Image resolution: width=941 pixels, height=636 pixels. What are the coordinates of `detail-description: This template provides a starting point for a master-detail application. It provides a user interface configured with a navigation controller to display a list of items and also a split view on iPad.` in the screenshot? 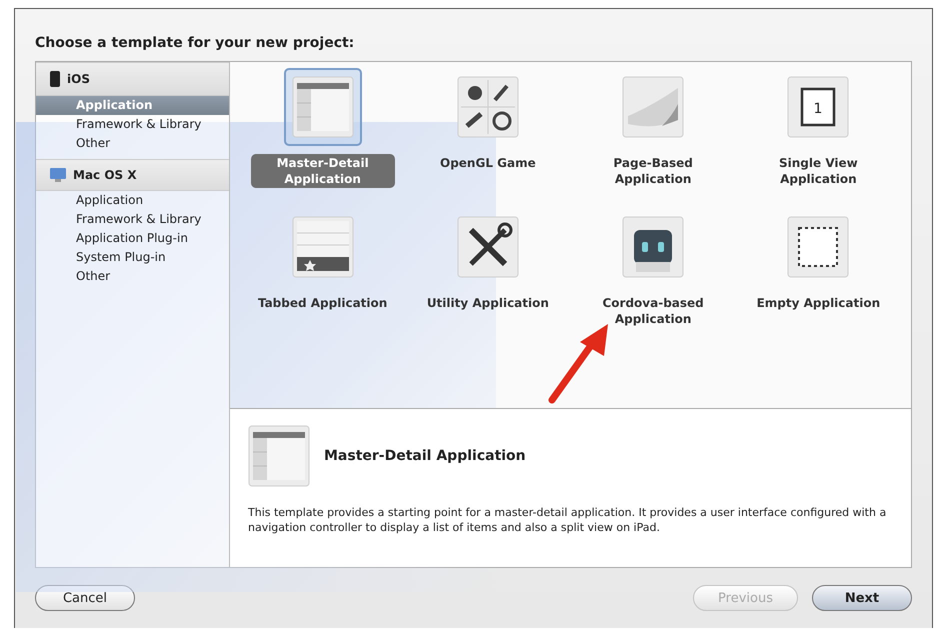 It's located at (568, 520).